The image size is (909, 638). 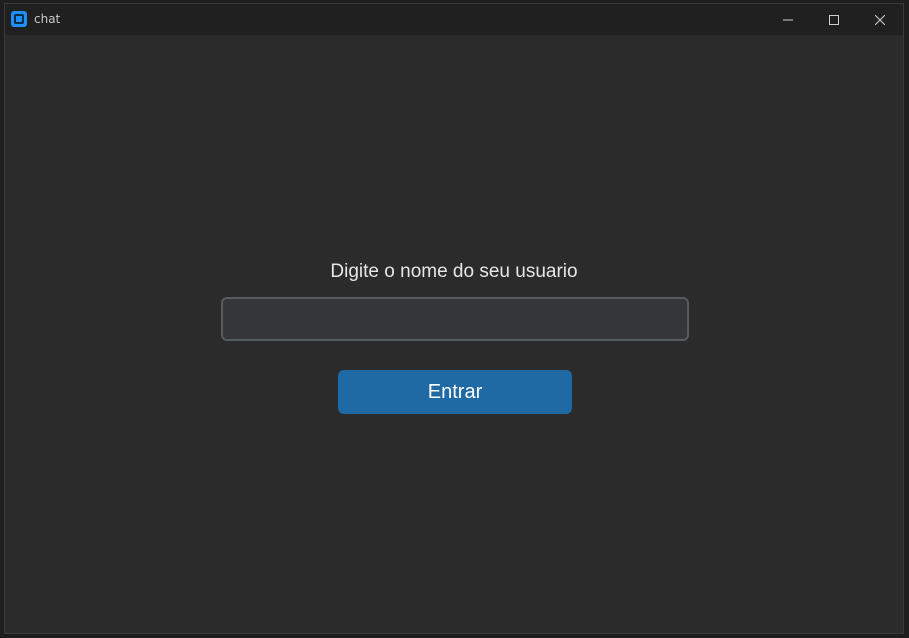 What do you see at coordinates (47, 19) in the screenshot?
I see `window-title: chat` at bounding box center [47, 19].